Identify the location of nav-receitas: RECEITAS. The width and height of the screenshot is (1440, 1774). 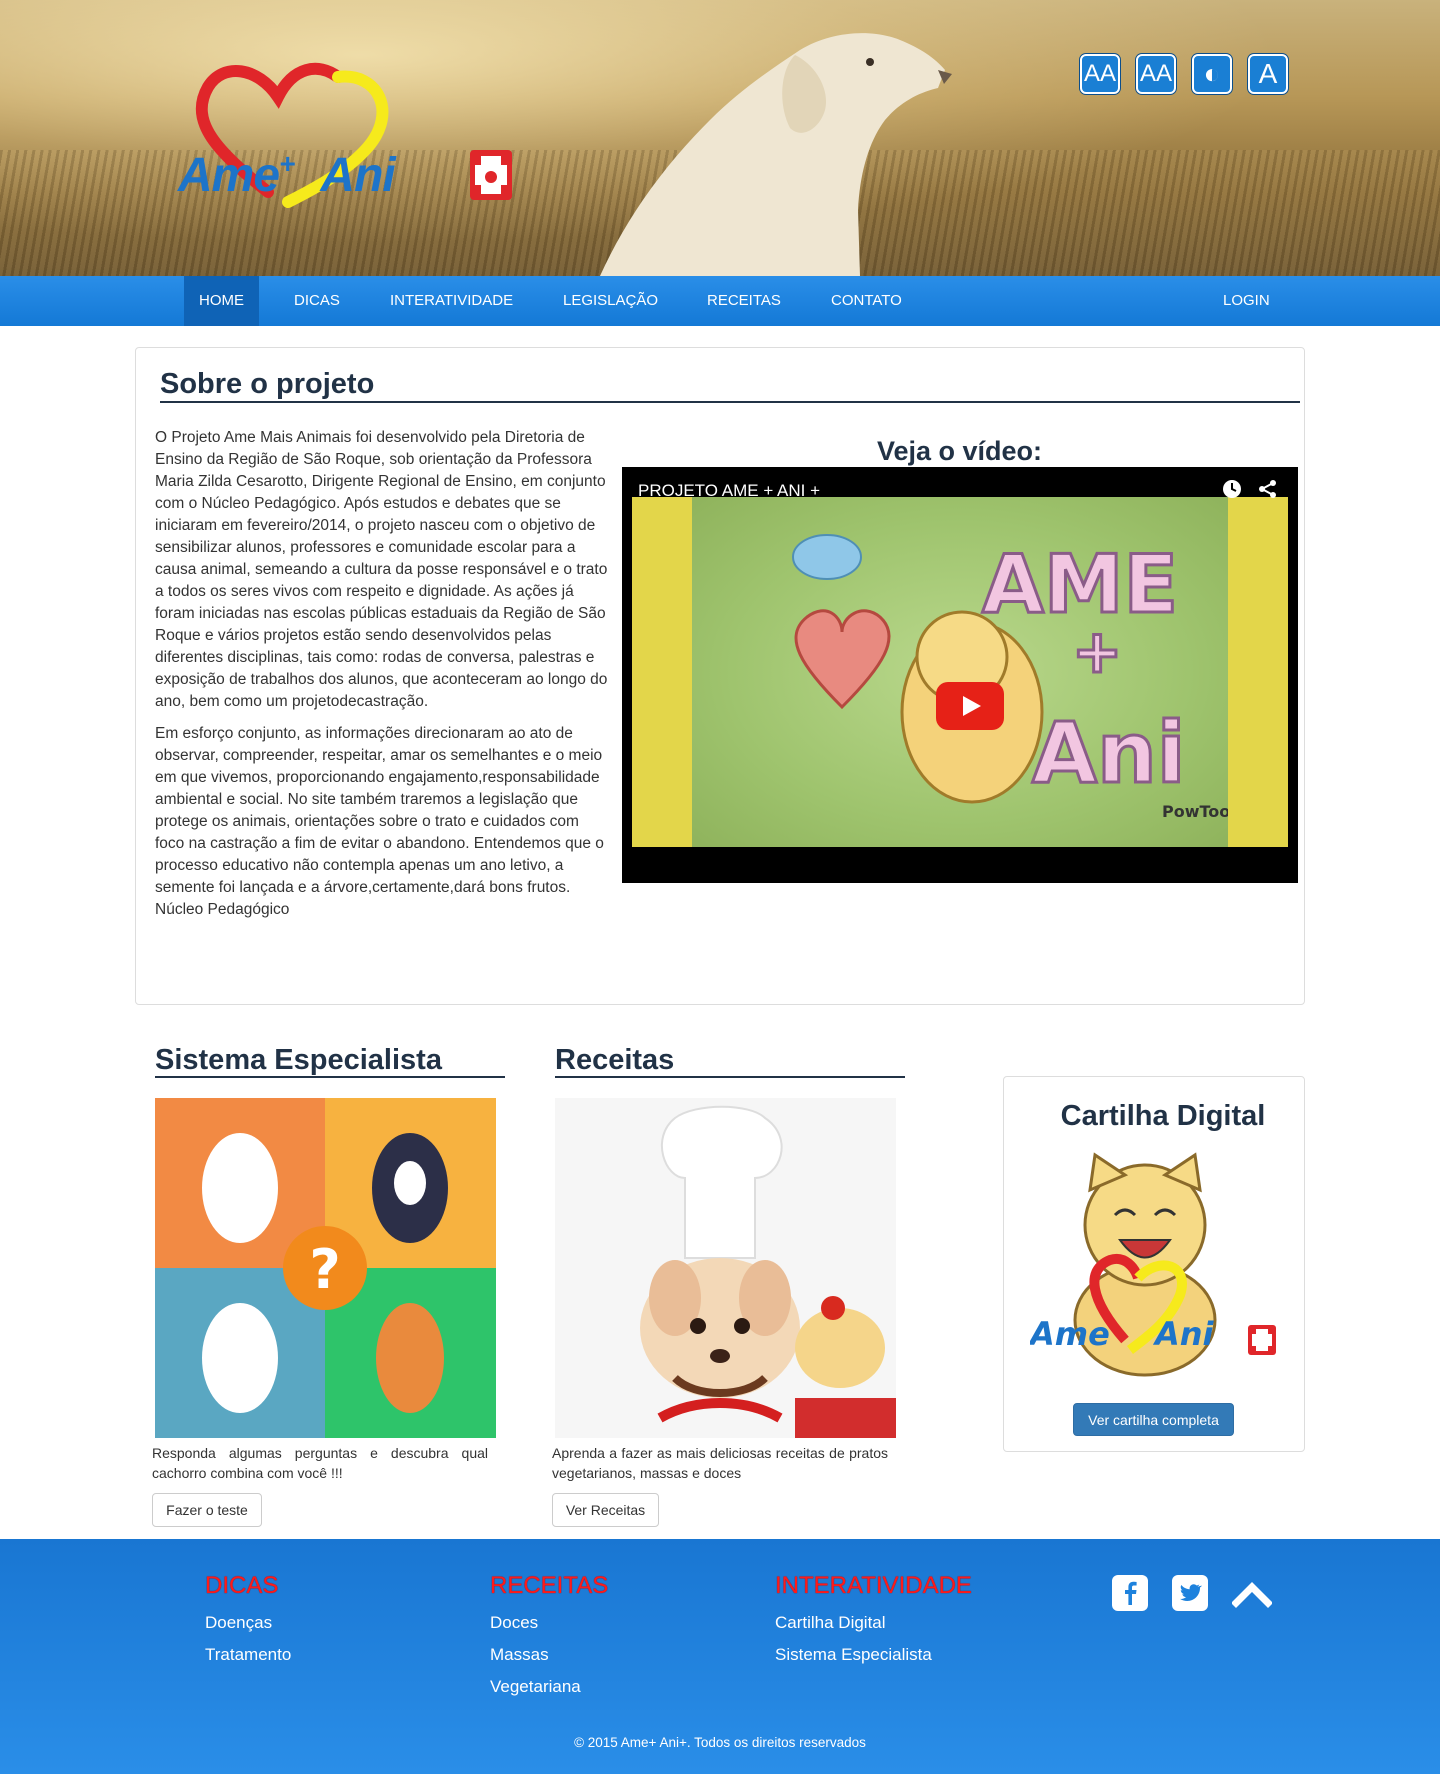
(744, 301).